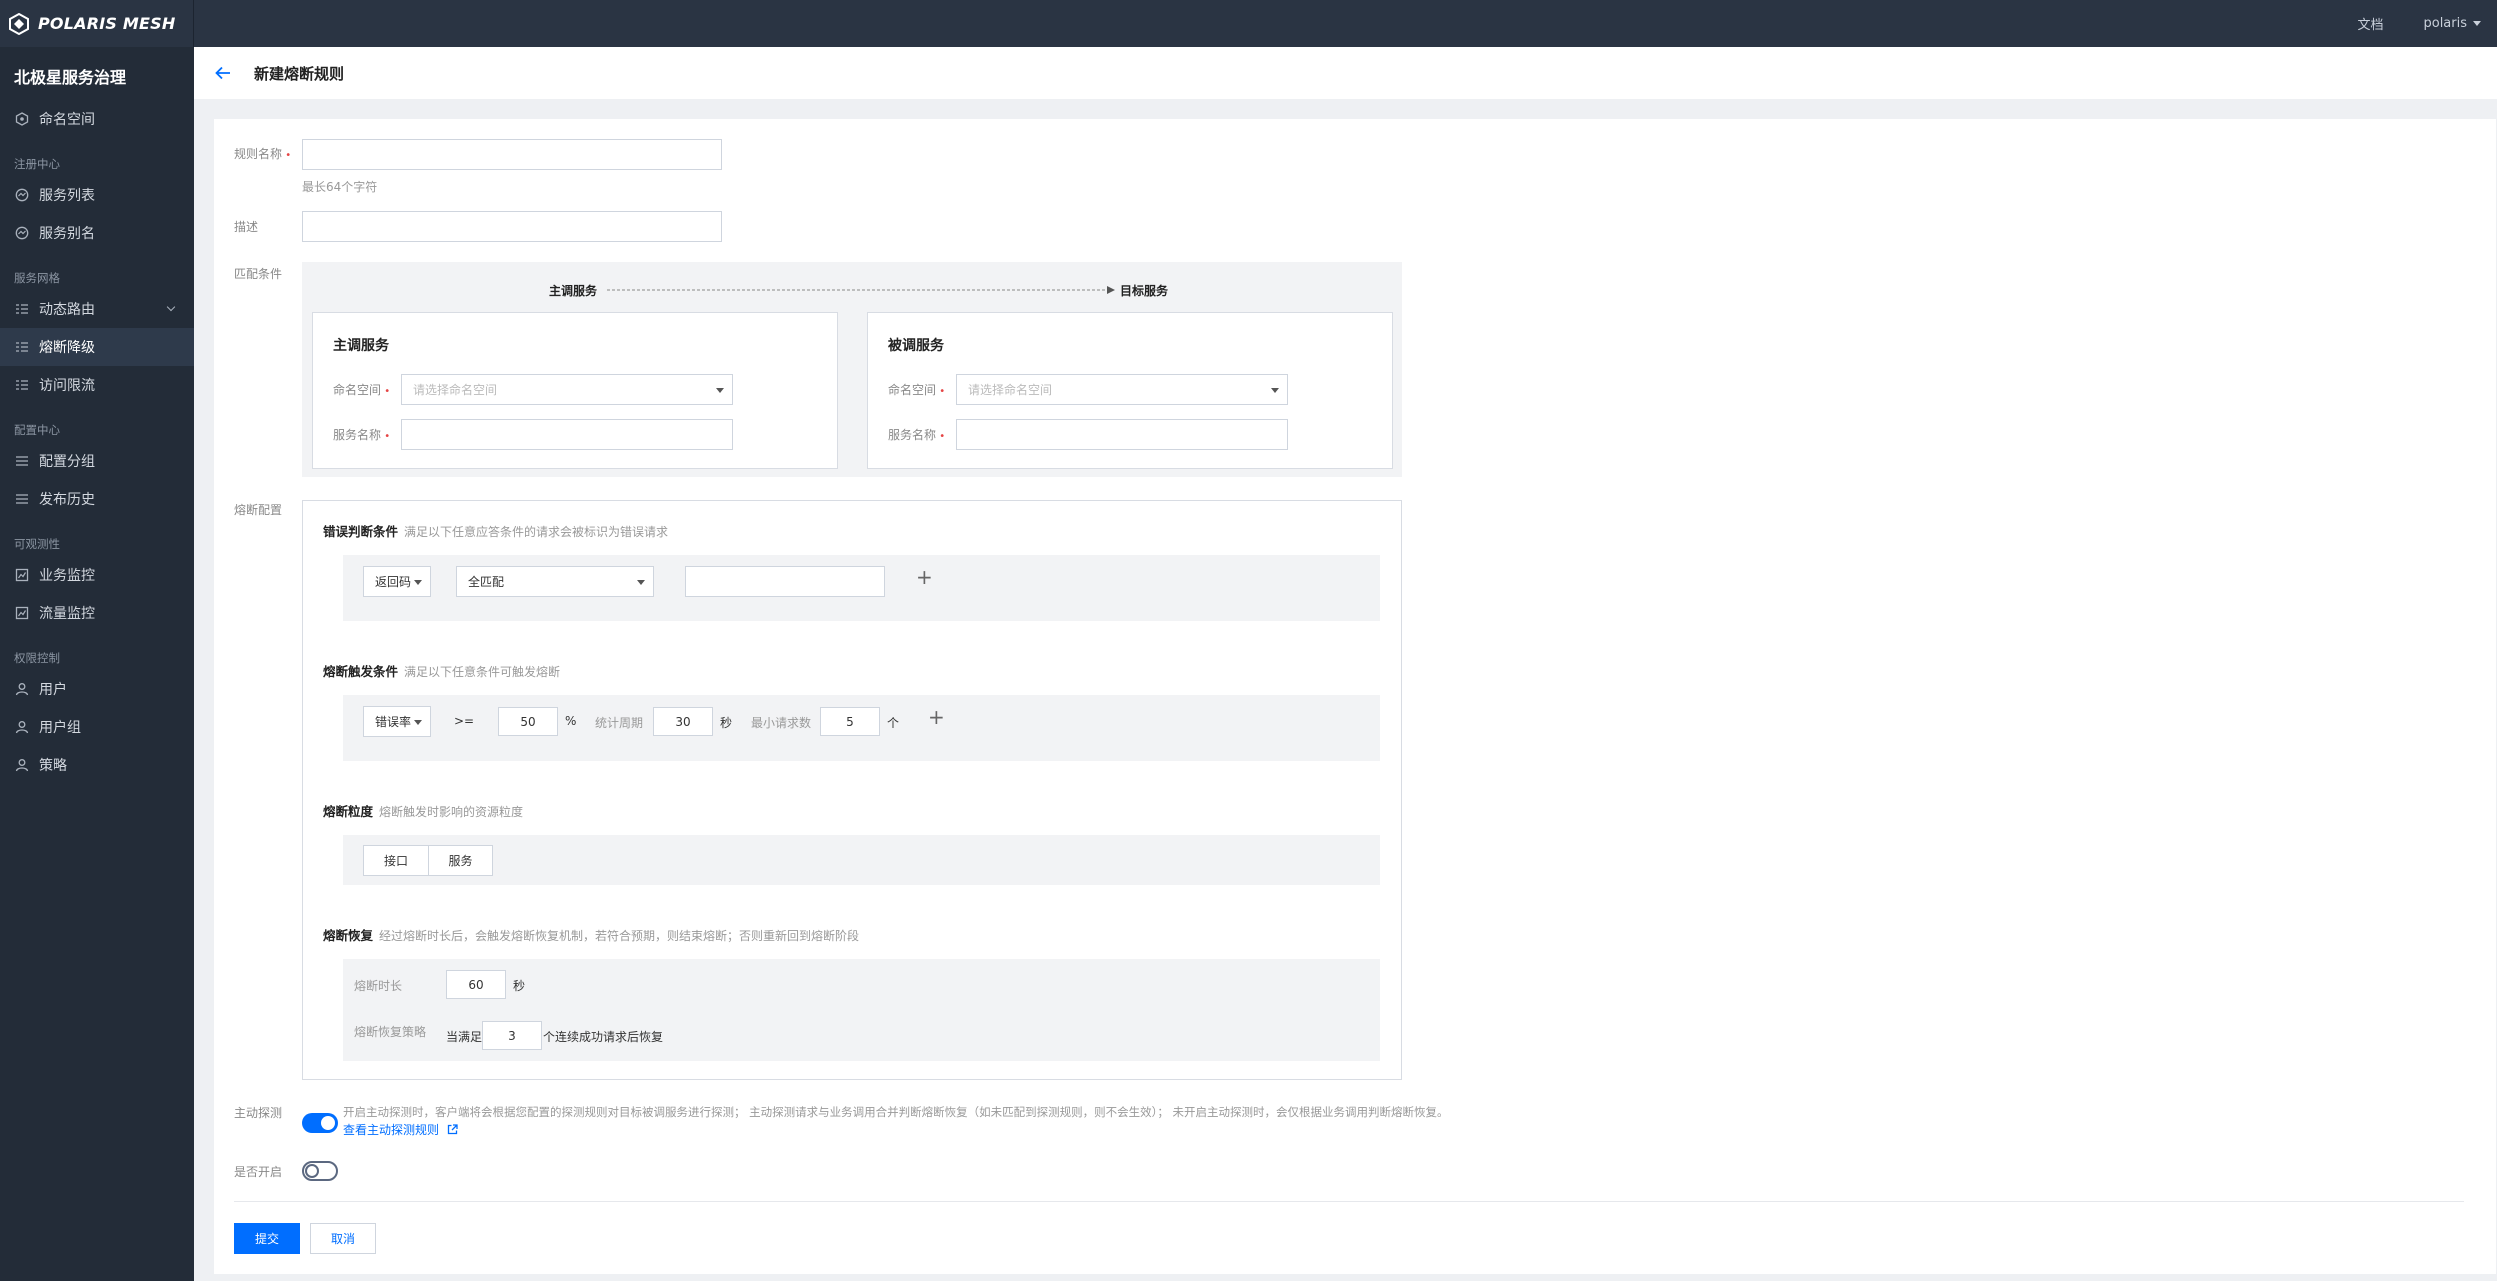  I want to click on period-label: 统计周期, so click(619, 723).